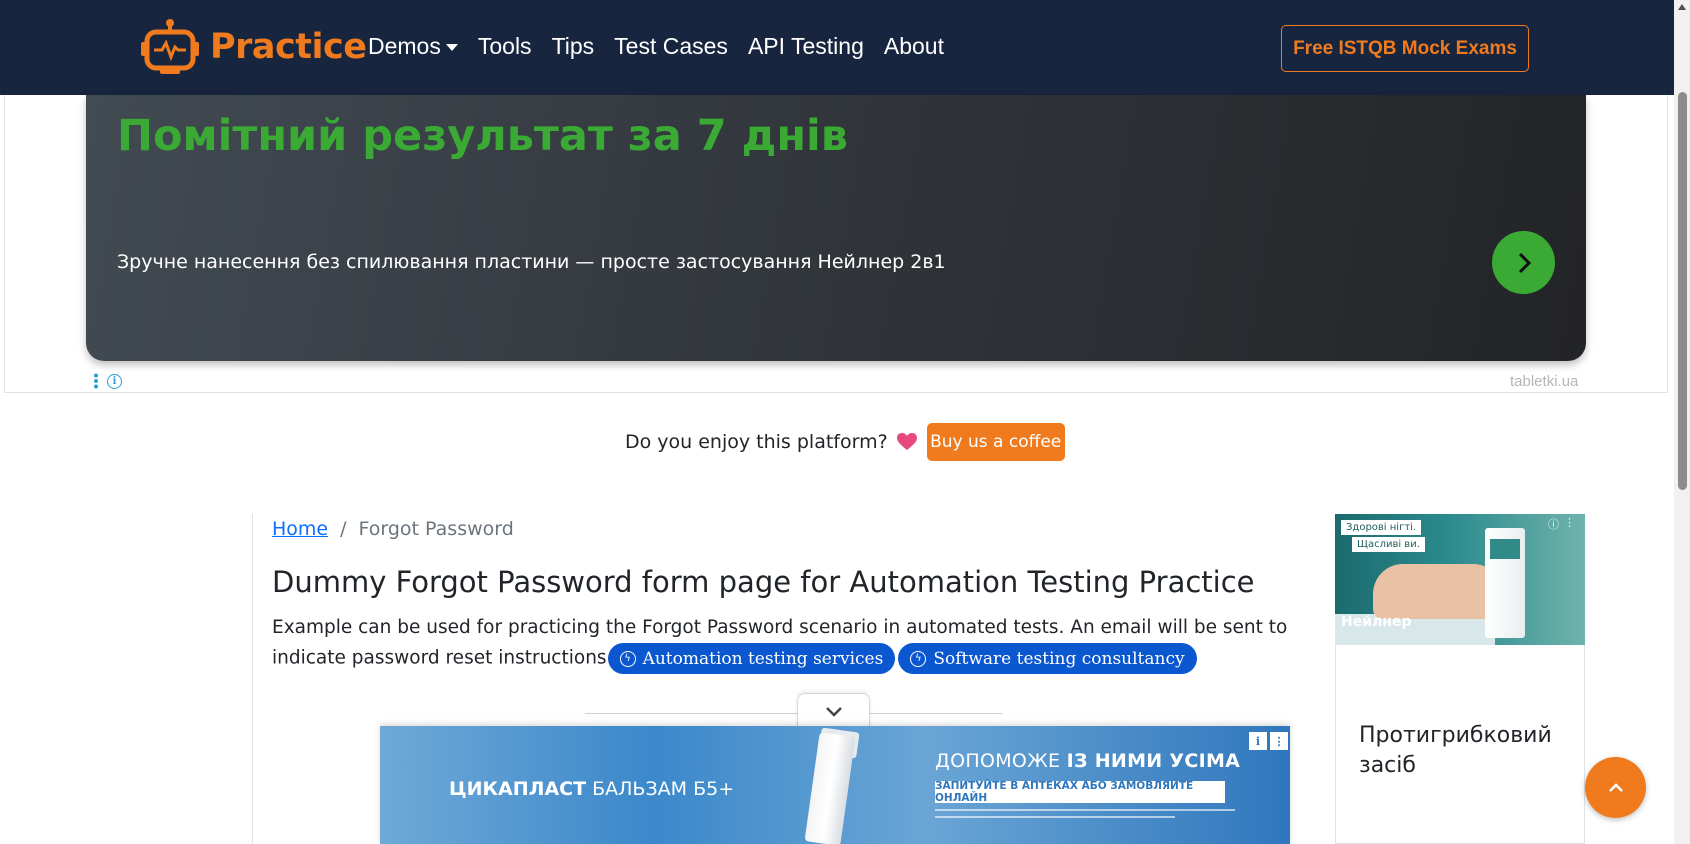 The image size is (1690, 844). What do you see at coordinates (482, 136) in the screenshot?
I see `ad-headline: Помітний результат за 7 днів` at bounding box center [482, 136].